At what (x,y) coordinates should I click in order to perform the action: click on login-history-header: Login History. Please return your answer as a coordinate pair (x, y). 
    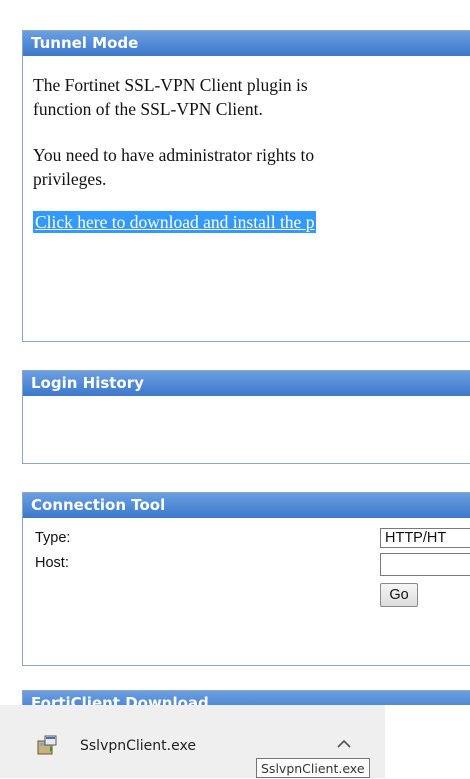
    Looking at the image, I should click on (246, 383).